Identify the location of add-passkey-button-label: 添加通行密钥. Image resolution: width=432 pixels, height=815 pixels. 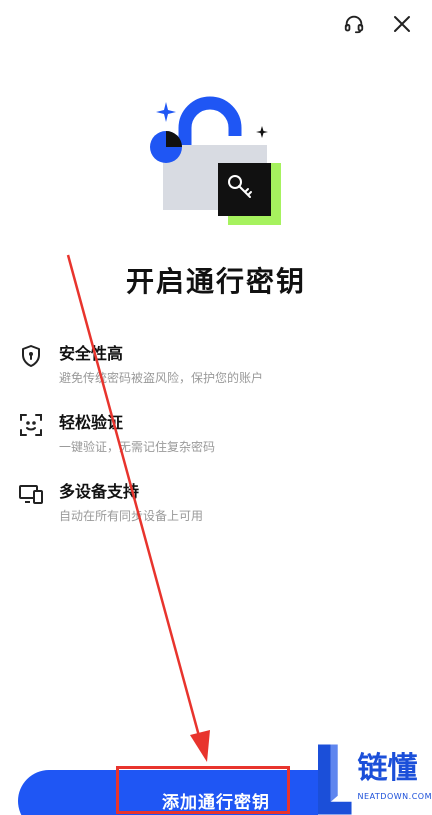
(216, 803).